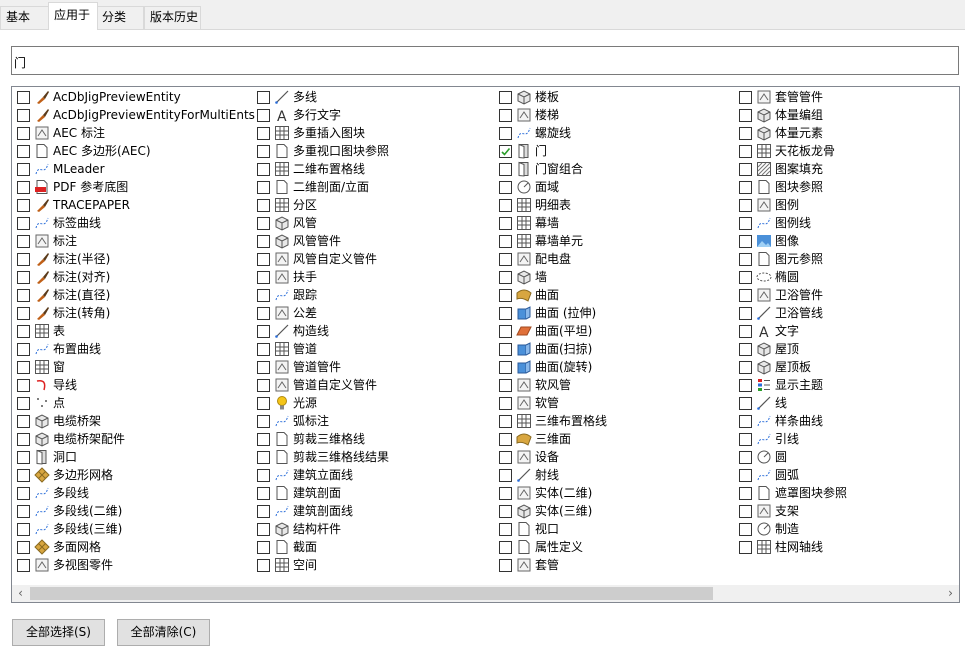 The height and width of the screenshot is (656, 965). Describe the element at coordinates (134, 241) in the screenshot. I see `list-item: 标注` at that location.